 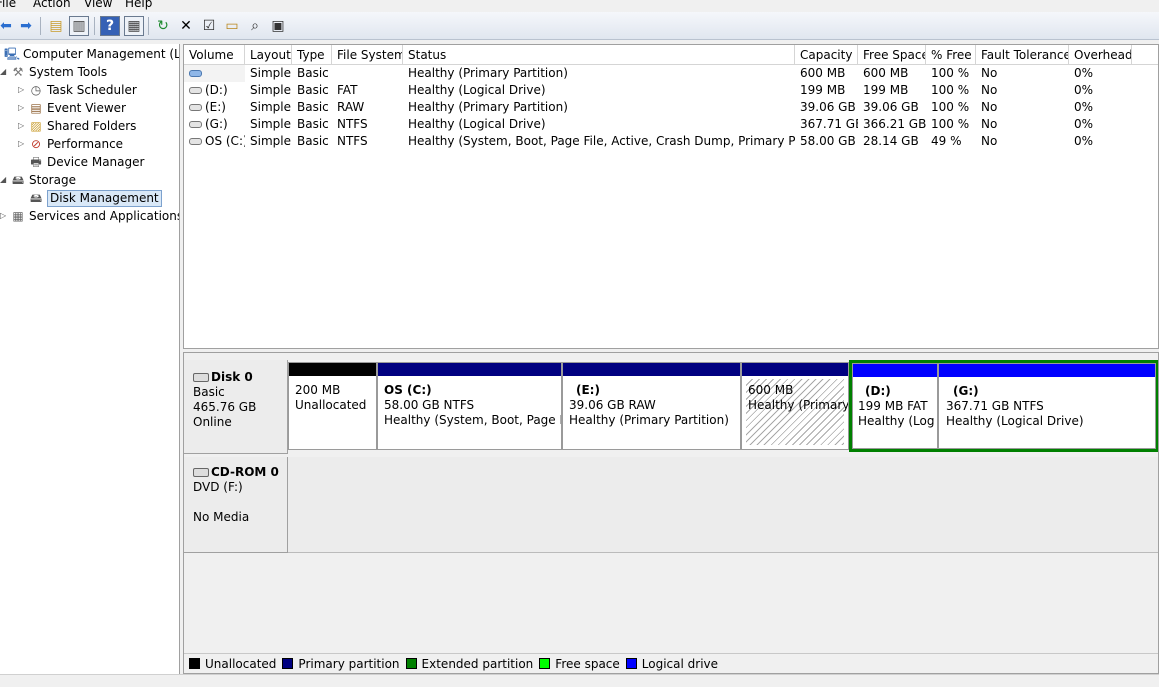 What do you see at coordinates (332, 406) in the screenshot?
I see `partition-unallocated: 200 MB Unallocated` at bounding box center [332, 406].